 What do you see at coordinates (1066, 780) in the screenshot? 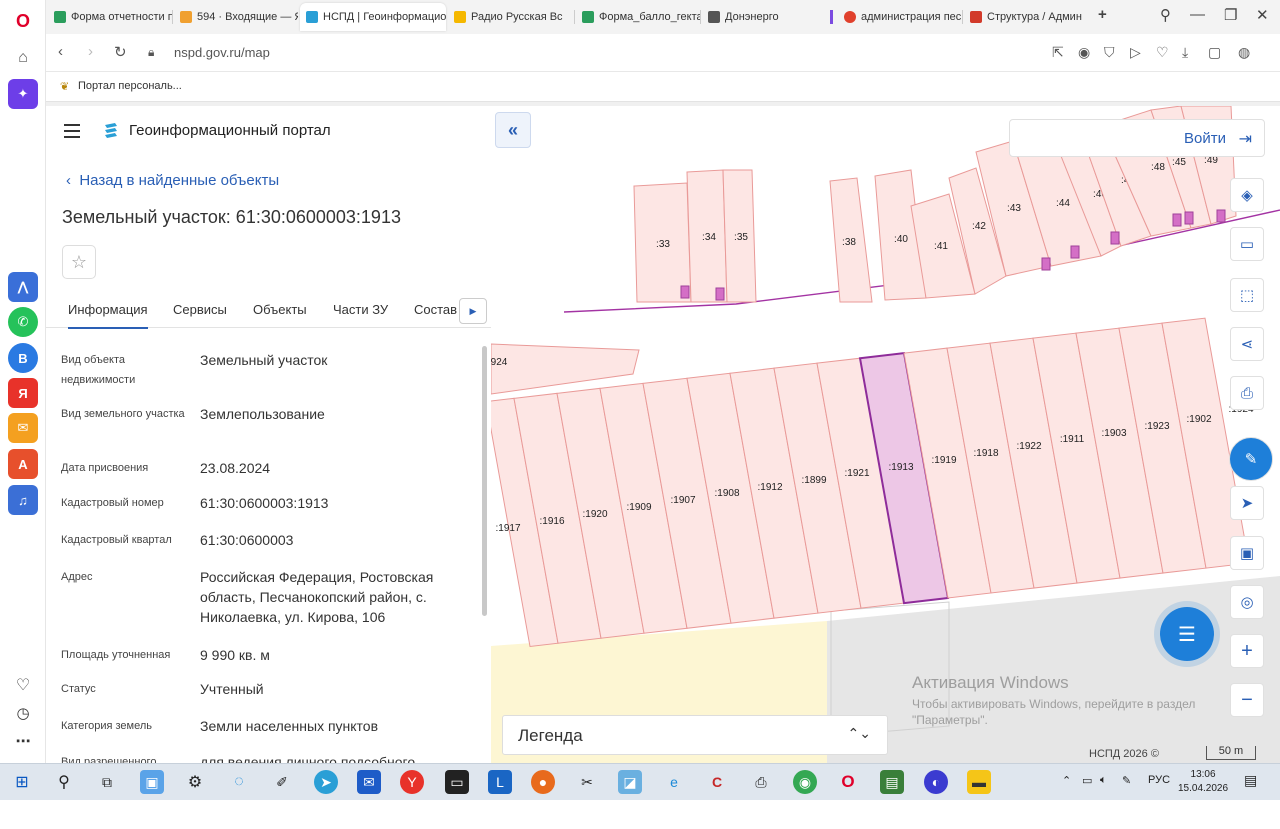
I see `tray-arrow-icon: ⌃` at bounding box center [1066, 780].